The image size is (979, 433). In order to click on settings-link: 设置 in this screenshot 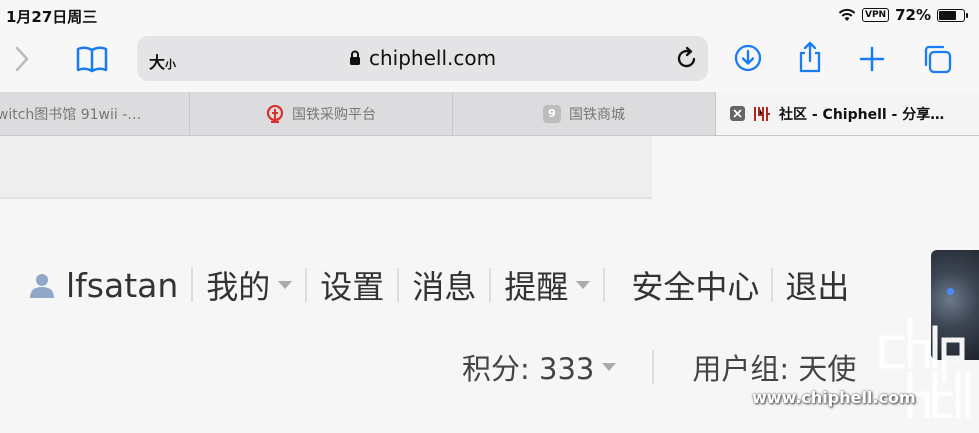, I will do `click(352, 285)`.